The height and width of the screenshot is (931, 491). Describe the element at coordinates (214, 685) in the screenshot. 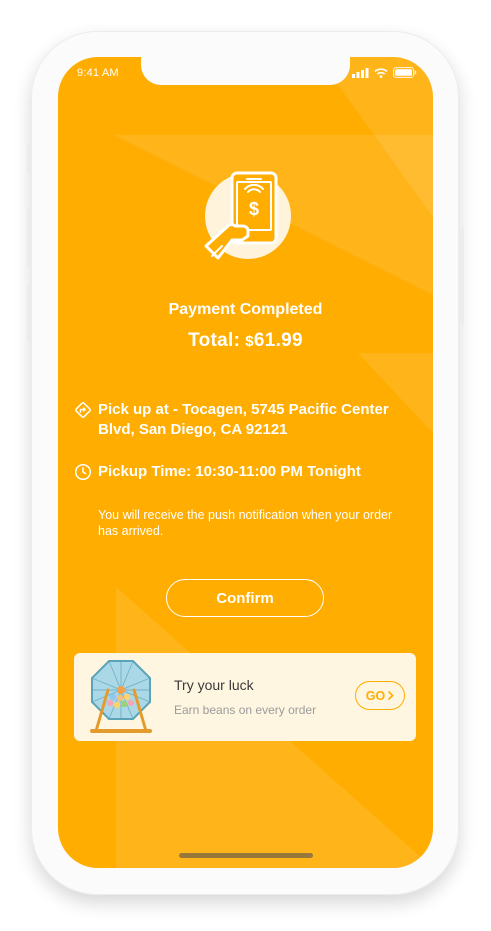

I see `promo-title: Try your luck` at that location.